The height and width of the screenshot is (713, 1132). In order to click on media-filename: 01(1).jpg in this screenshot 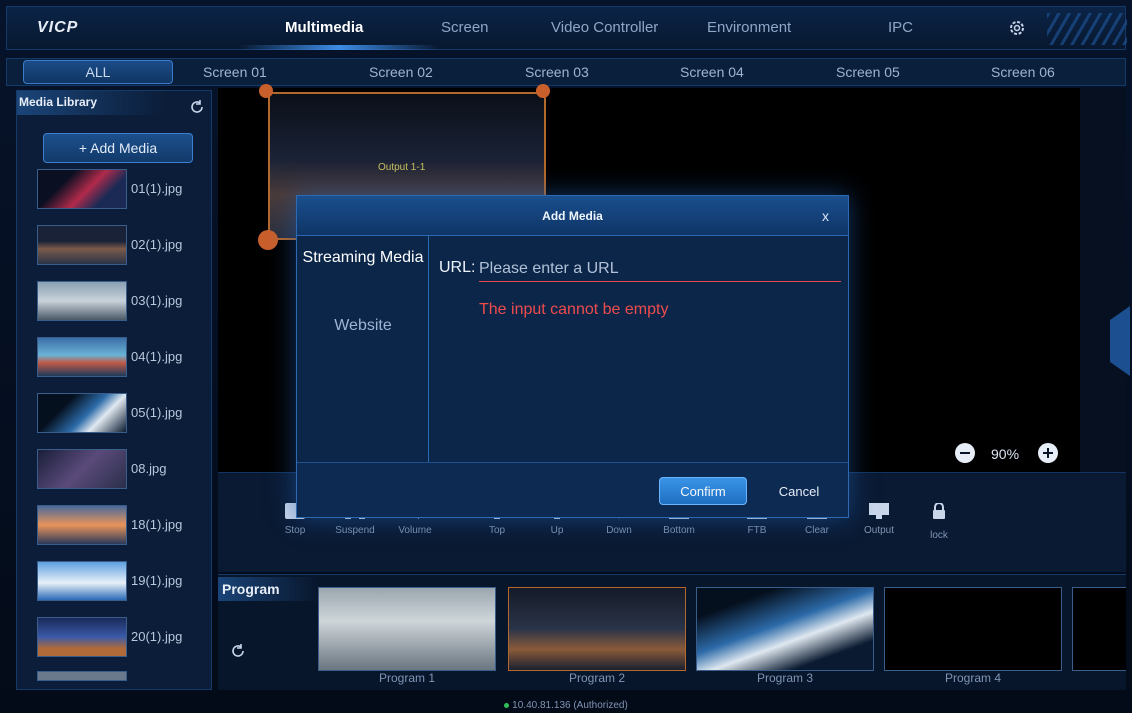, I will do `click(157, 188)`.